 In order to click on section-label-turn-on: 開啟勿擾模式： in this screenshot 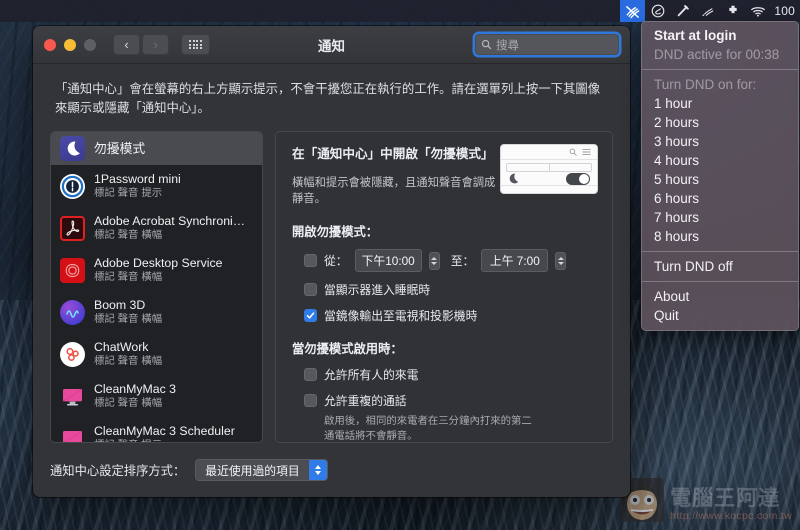, I will do `click(335, 232)`.